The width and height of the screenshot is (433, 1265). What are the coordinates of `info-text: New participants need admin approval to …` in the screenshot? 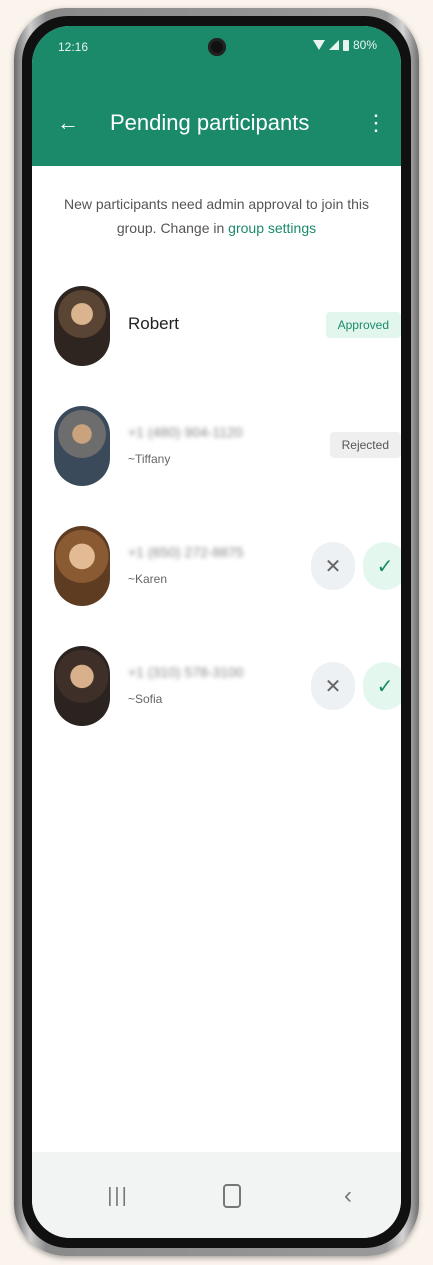 It's located at (216, 216).